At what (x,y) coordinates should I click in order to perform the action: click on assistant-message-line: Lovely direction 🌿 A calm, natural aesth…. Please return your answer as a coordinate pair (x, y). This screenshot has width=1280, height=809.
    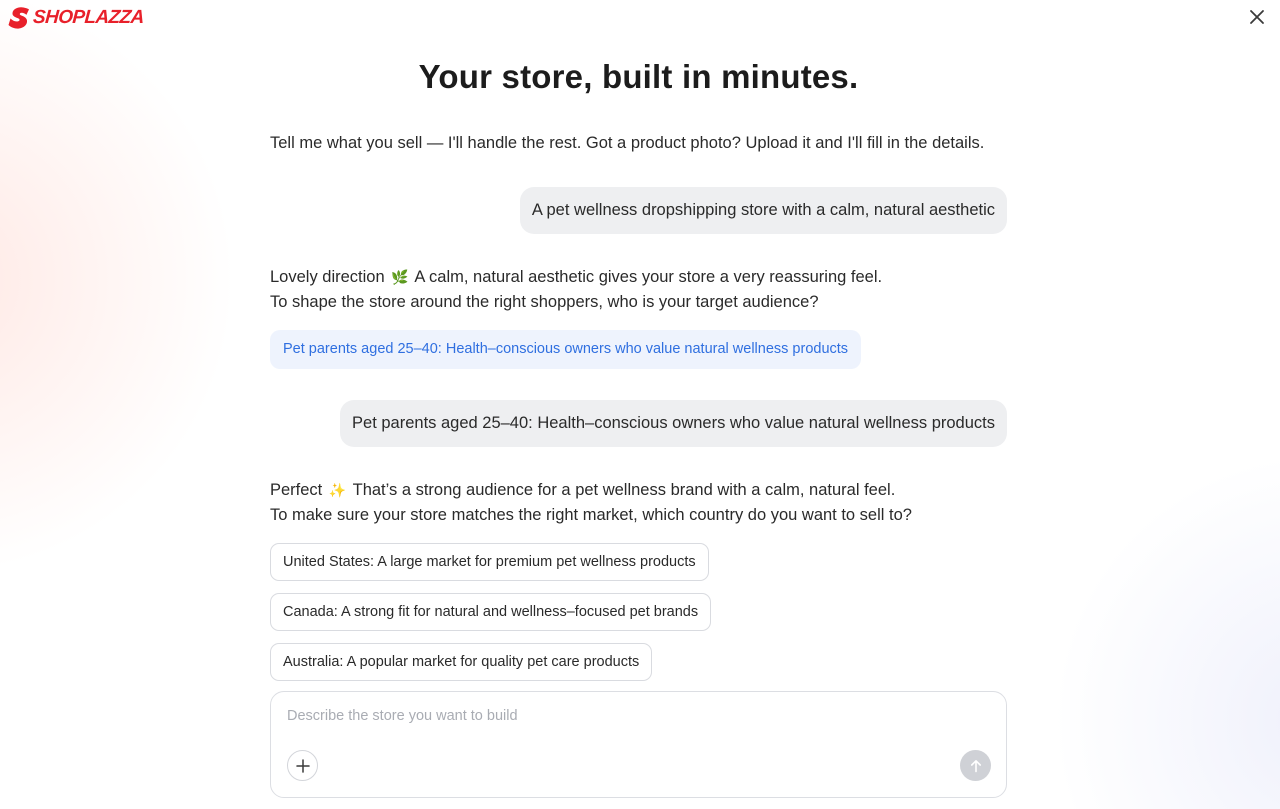
    Looking at the image, I should click on (576, 277).